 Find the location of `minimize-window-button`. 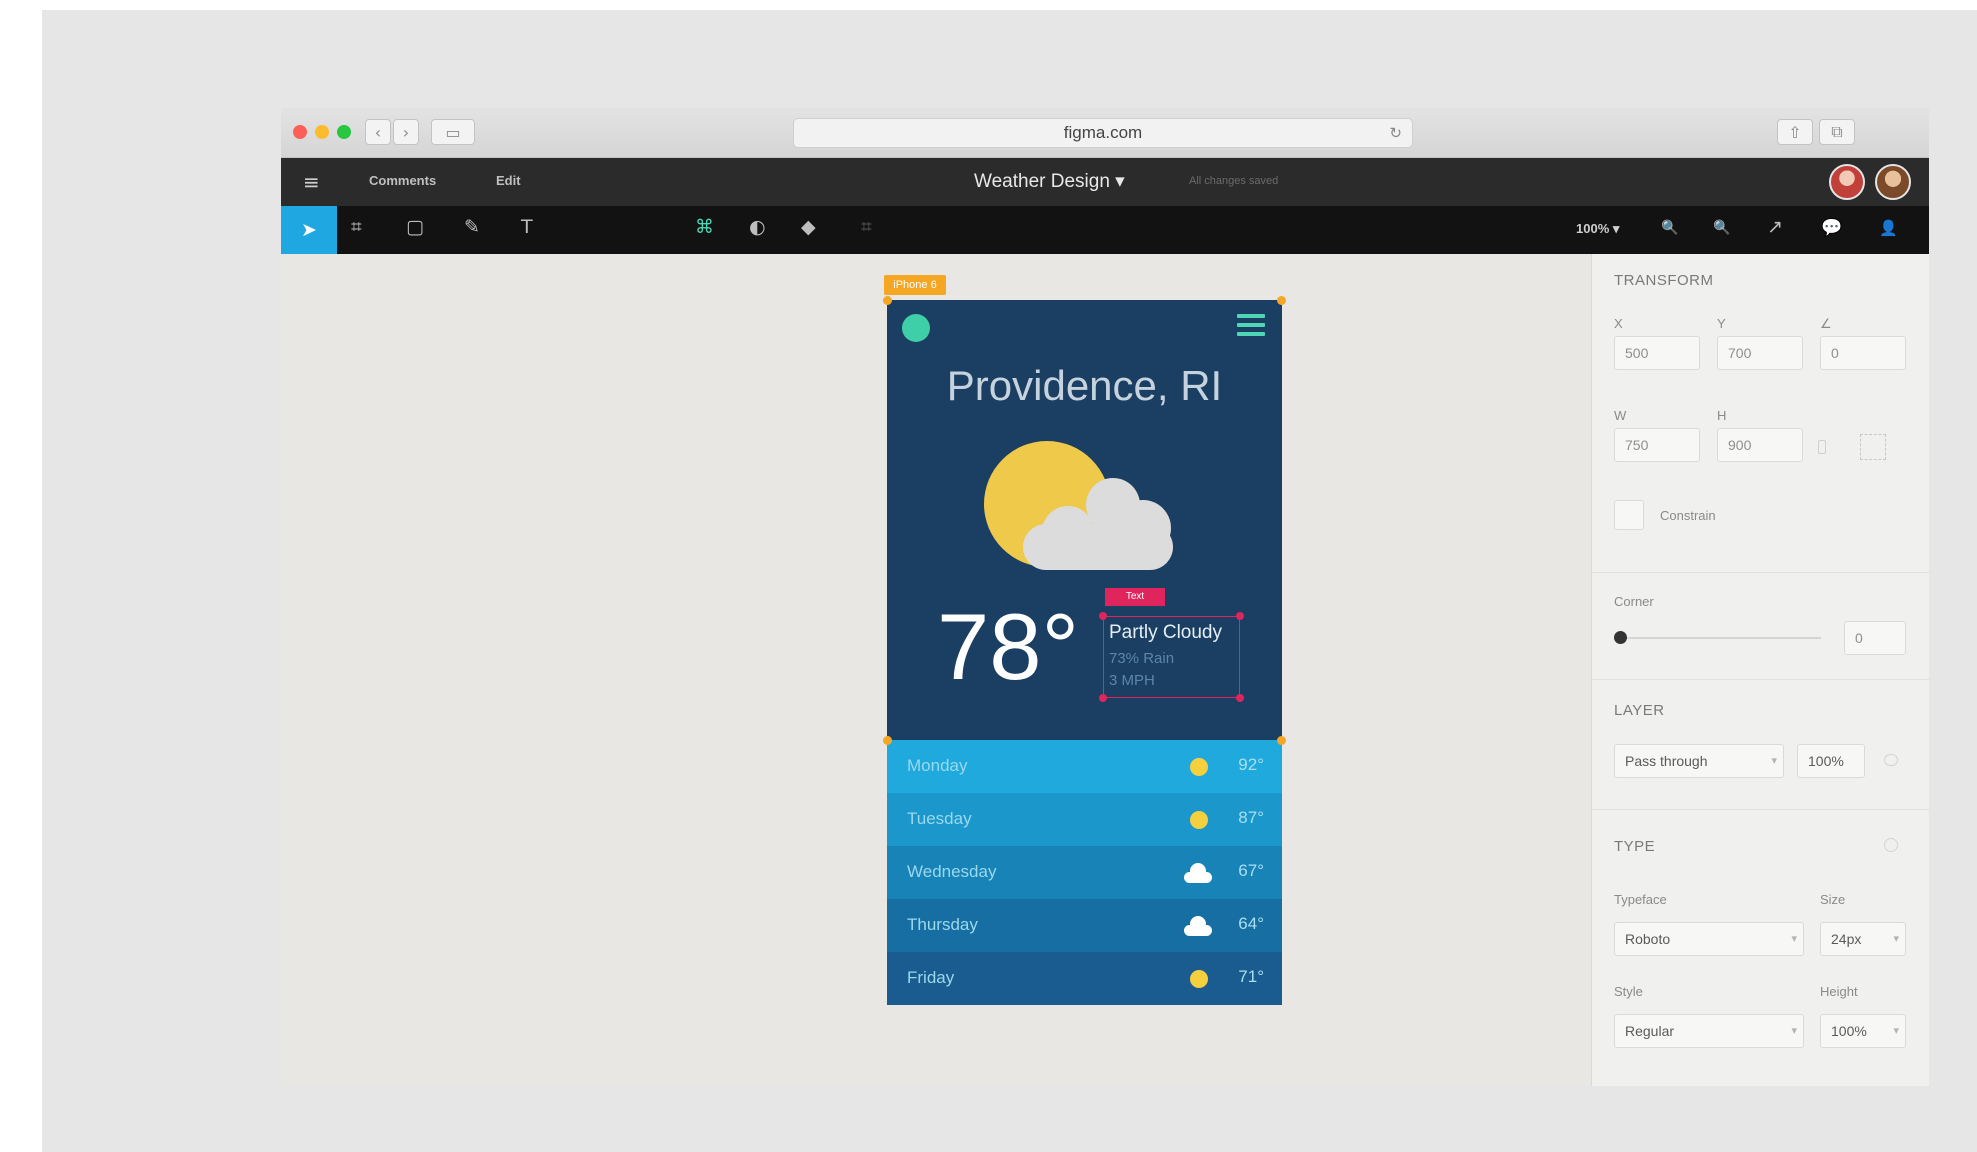

minimize-window-button is located at coordinates (322, 132).